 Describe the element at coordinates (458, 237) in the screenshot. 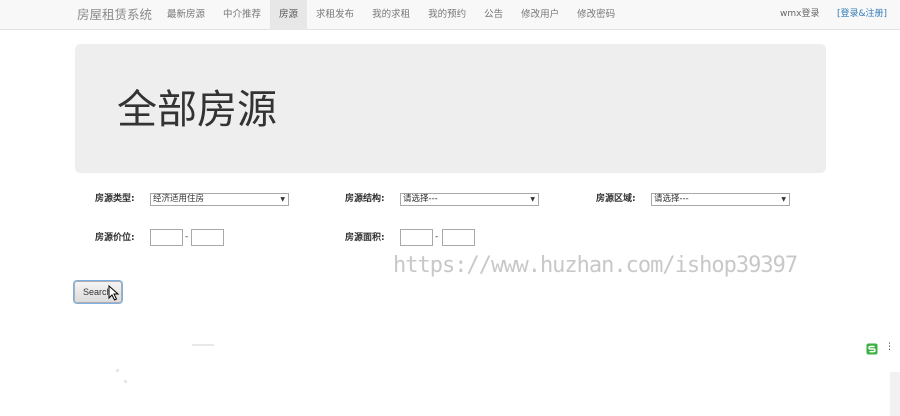

I see `size-max-input` at that location.